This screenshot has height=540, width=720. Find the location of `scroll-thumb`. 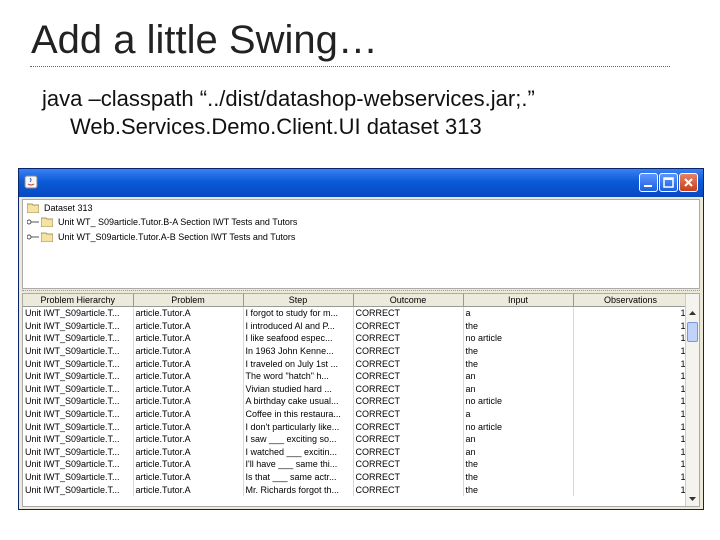

scroll-thumb is located at coordinates (692, 332).